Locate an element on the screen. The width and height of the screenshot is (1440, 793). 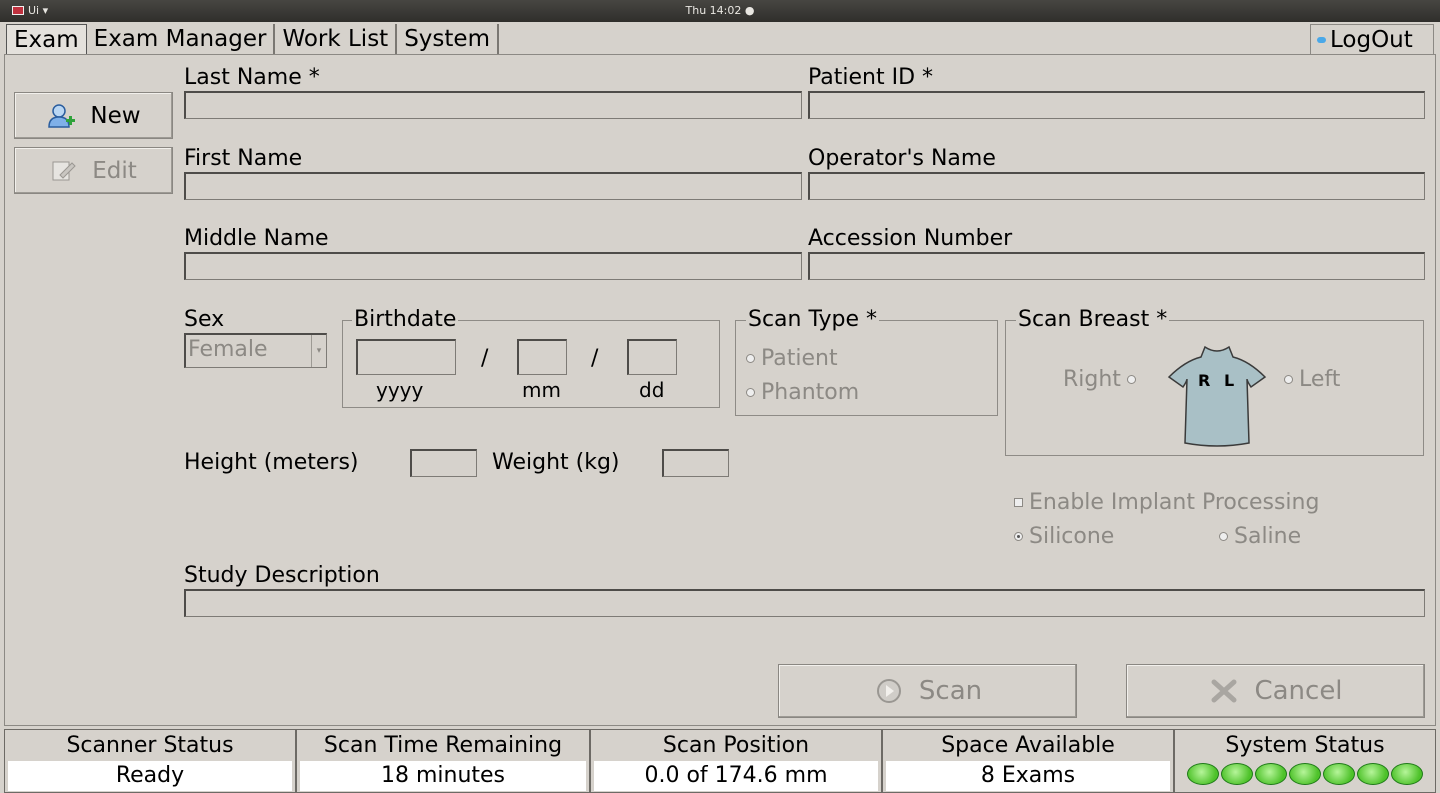
silicone-radio: Silicone is located at coordinates (1064, 536).